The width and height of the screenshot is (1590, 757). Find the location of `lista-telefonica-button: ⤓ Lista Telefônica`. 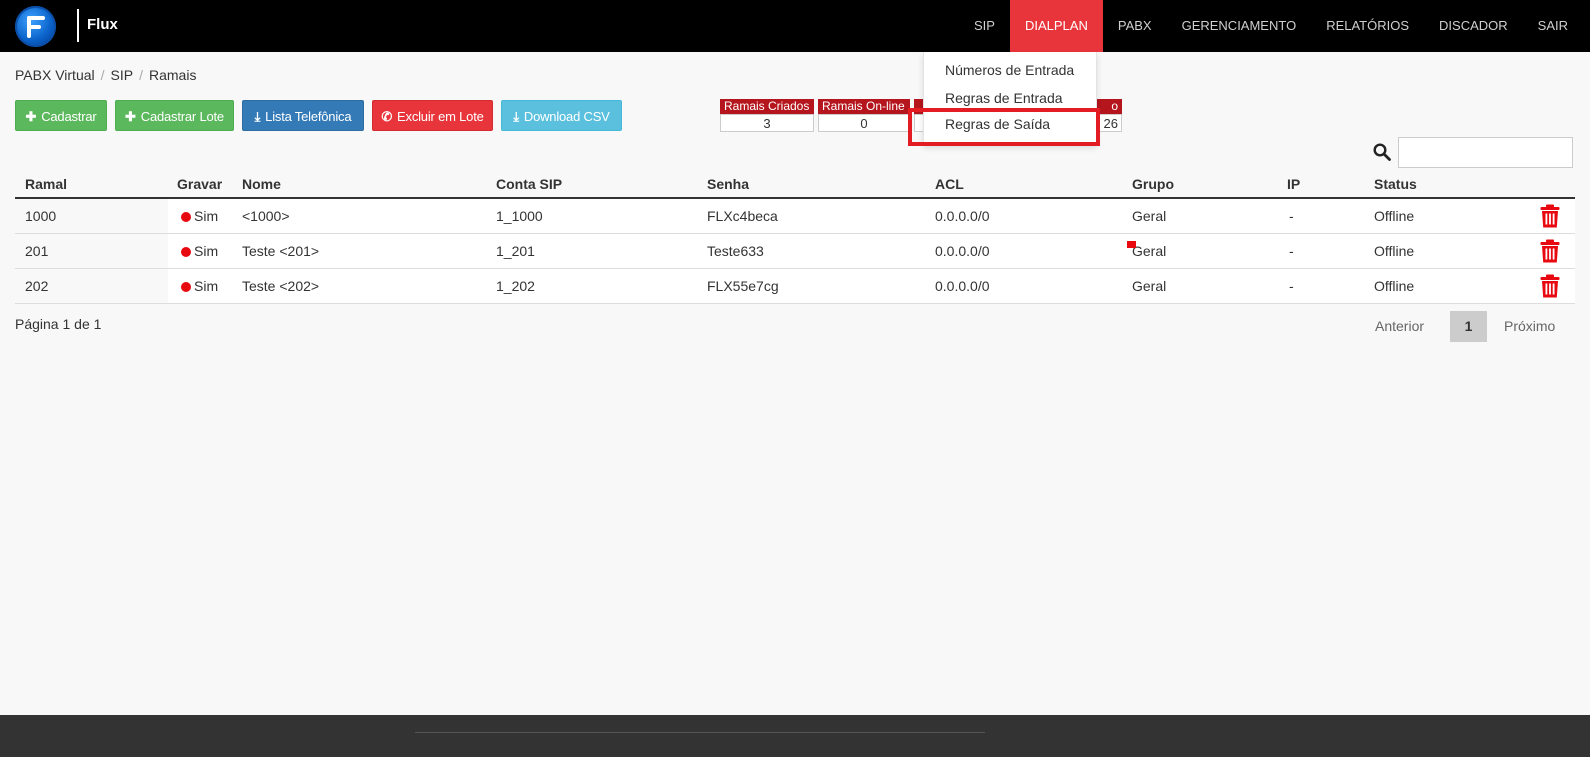

lista-telefonica-button: ⤓ Lista Telefônica is located at coordinates (303, 115).